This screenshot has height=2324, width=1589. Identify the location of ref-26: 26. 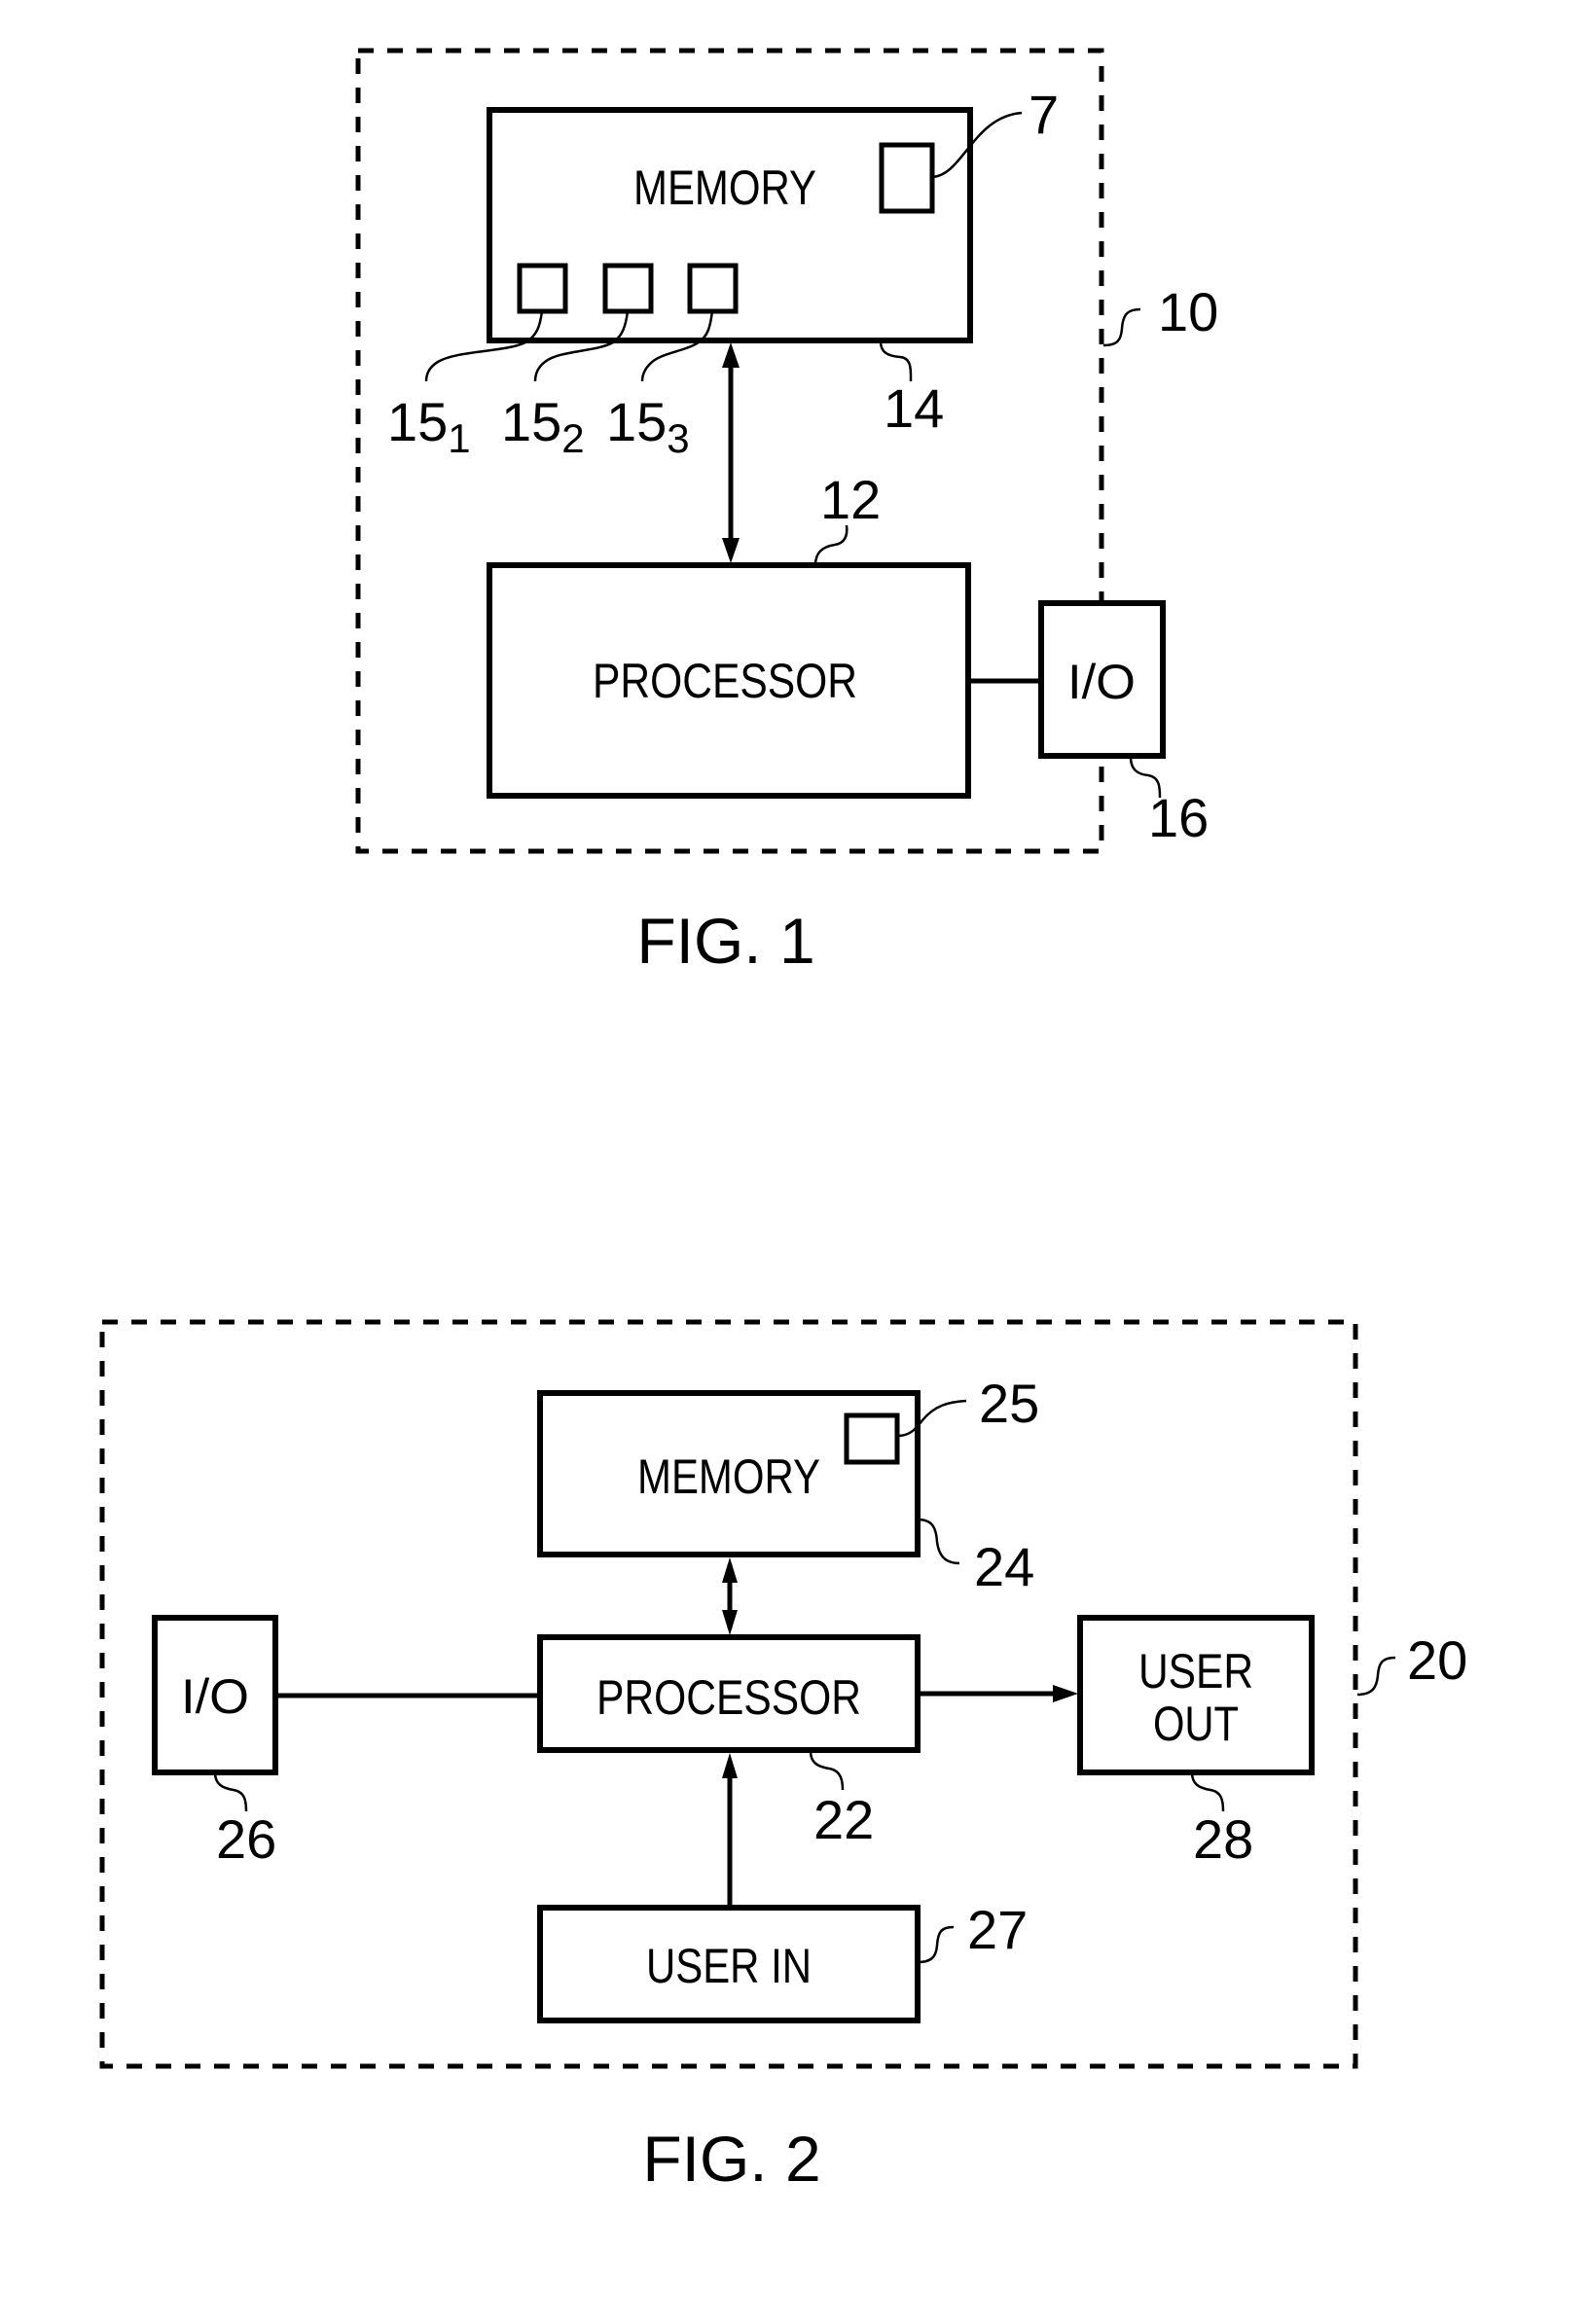
(246, 1839).